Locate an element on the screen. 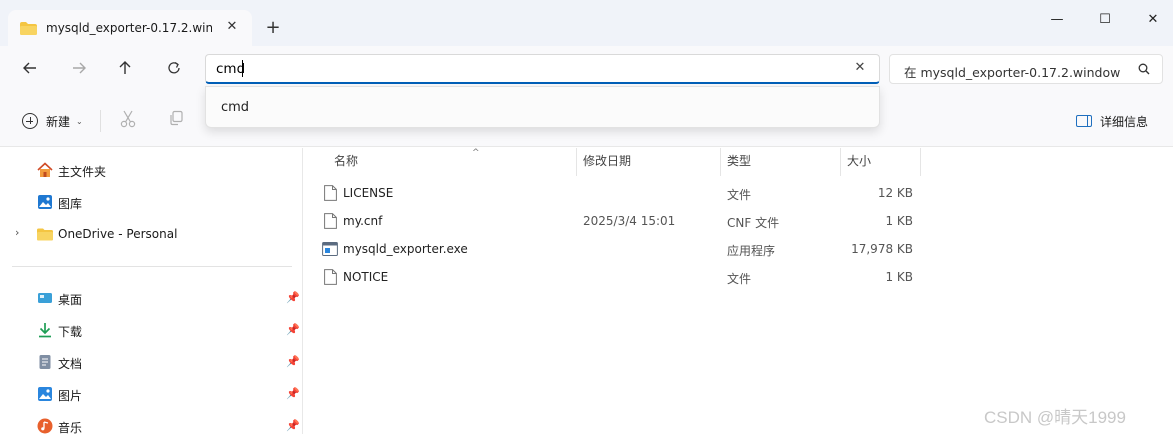 The width and height of the screenshot is (1173, 434). forward-button is located at coordinates (79, 70).